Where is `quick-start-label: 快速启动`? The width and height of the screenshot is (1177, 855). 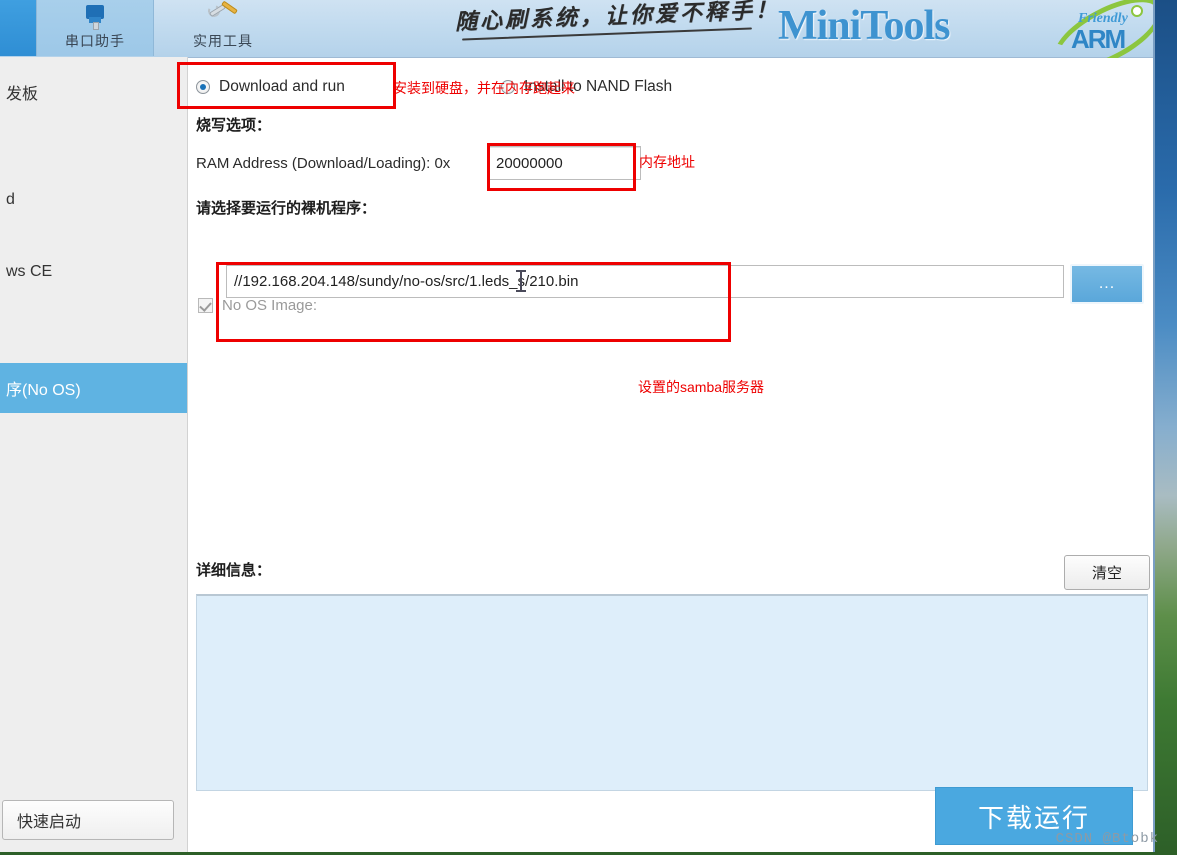
quick-start-label: 快速启动 is located at coordinates (49, 822).